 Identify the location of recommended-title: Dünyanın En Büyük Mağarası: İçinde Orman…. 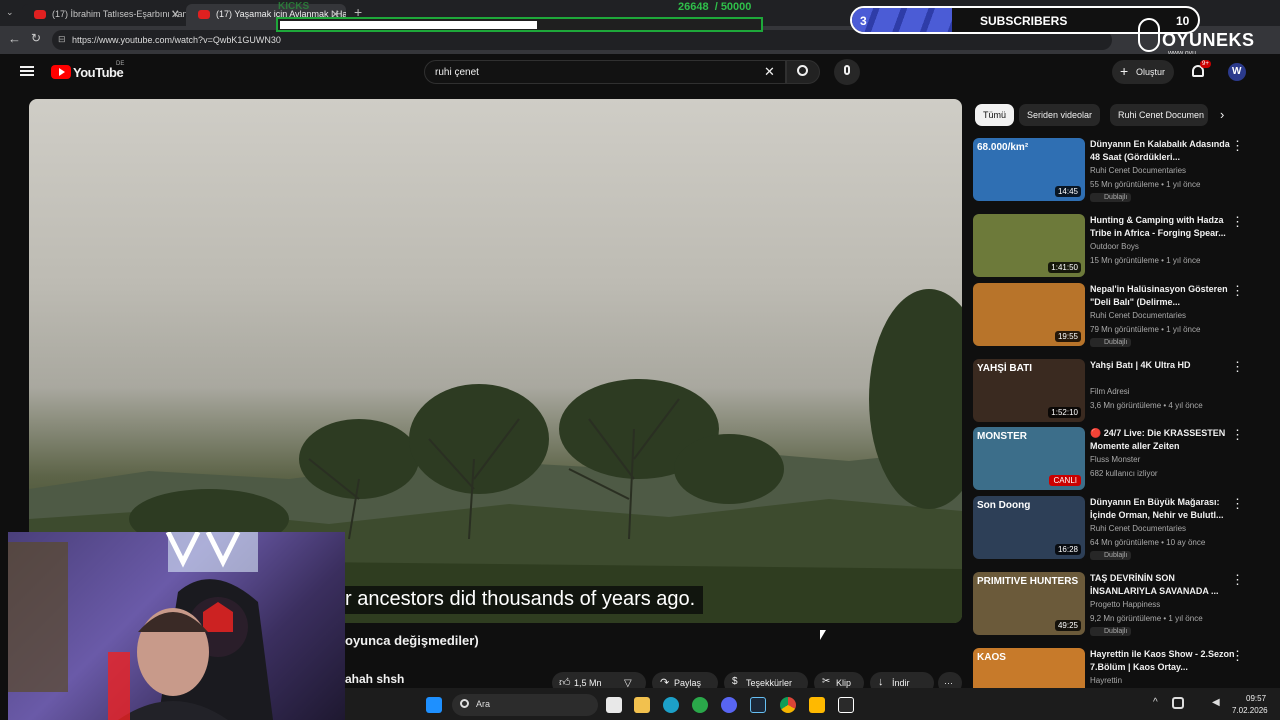
(1164, 509).